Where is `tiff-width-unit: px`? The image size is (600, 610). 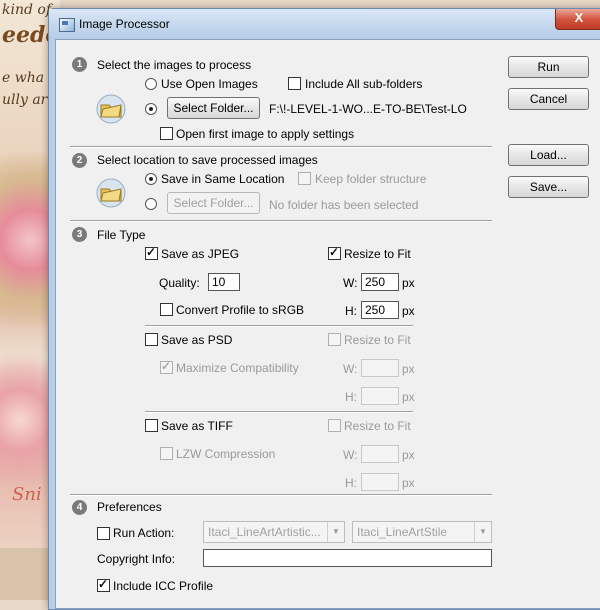 tiff-width-unit: px is located at coordinates (408, 455).